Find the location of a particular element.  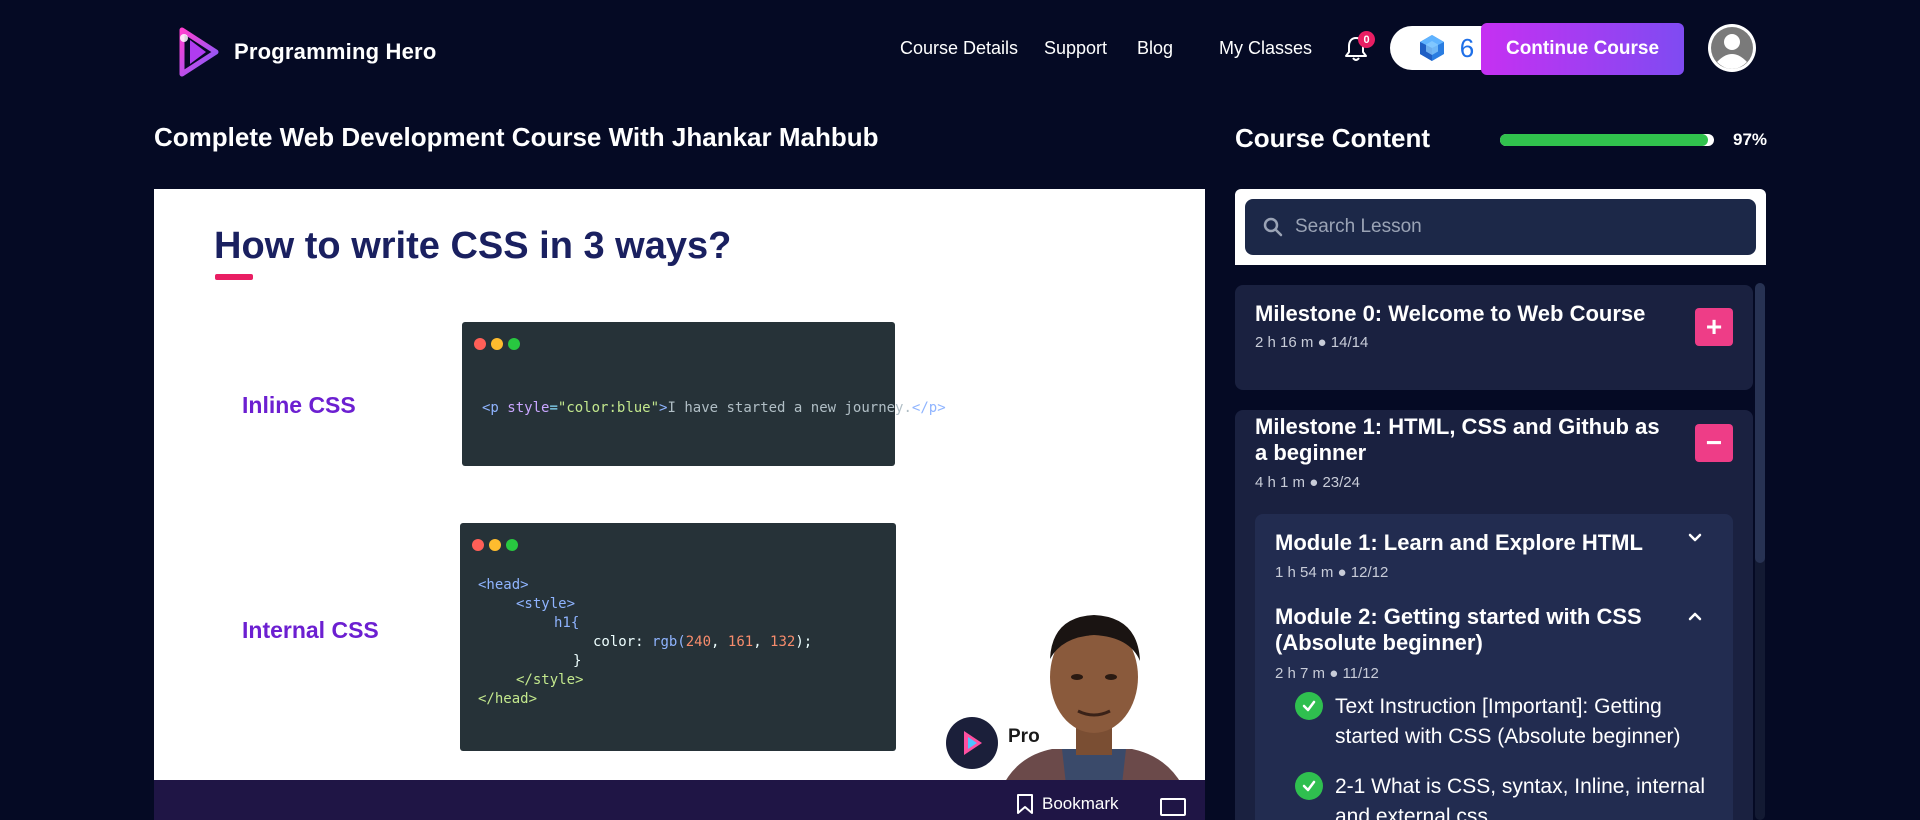

module-progress: 11/12 is located at coordinates (1360, 673).